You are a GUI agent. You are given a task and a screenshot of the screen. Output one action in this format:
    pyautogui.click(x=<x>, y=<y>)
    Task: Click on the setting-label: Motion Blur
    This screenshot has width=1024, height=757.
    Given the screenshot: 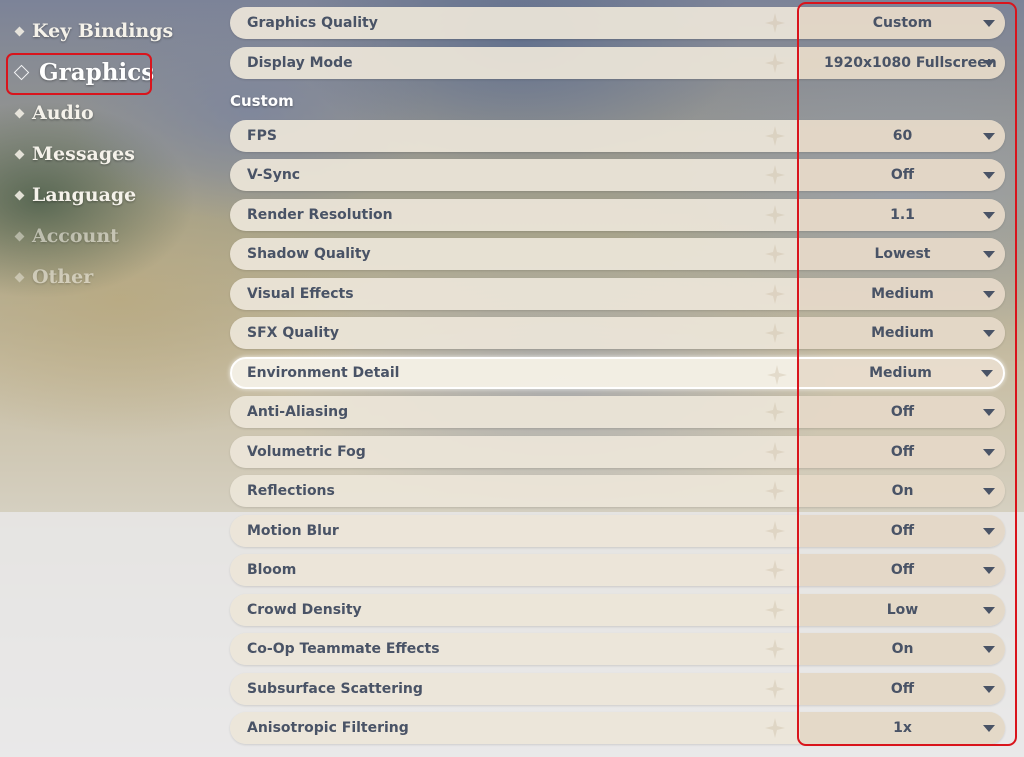 What is the action you would take?
    pyautogui.click(x=293, y=531)
    